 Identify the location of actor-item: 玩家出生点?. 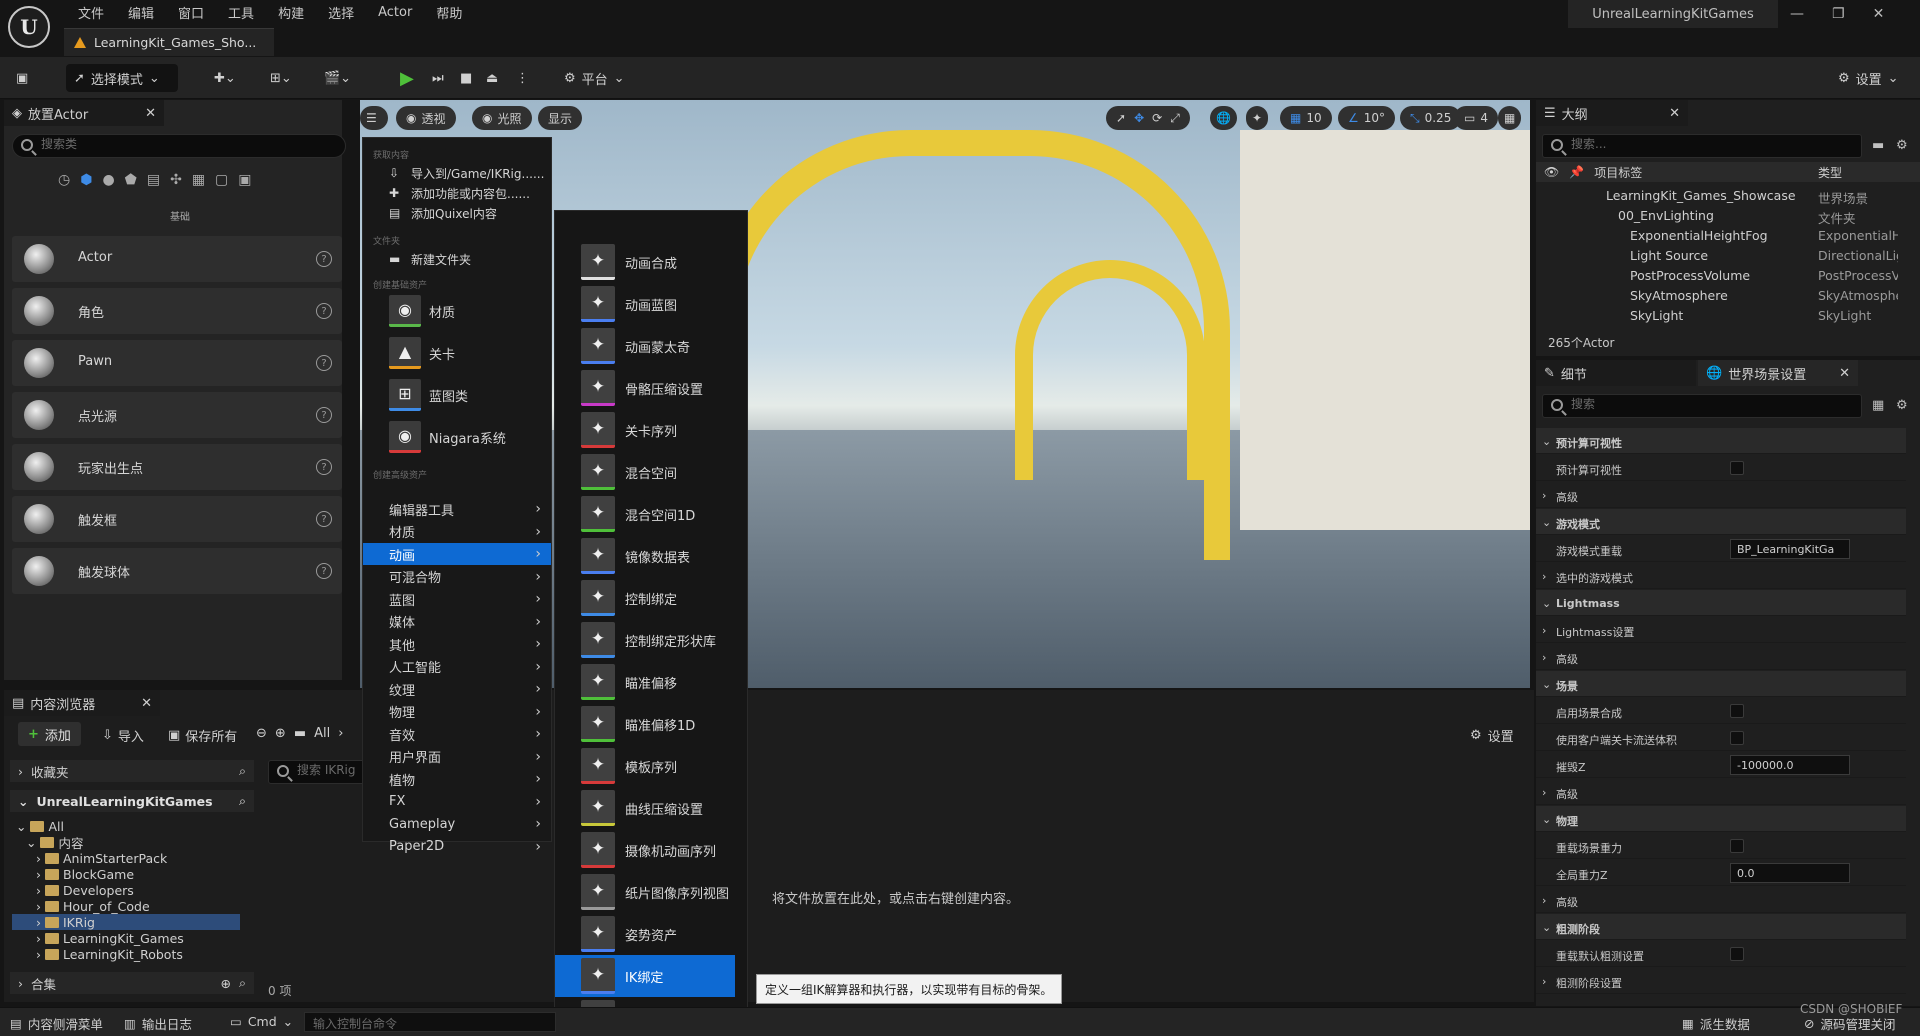
(177, 467).